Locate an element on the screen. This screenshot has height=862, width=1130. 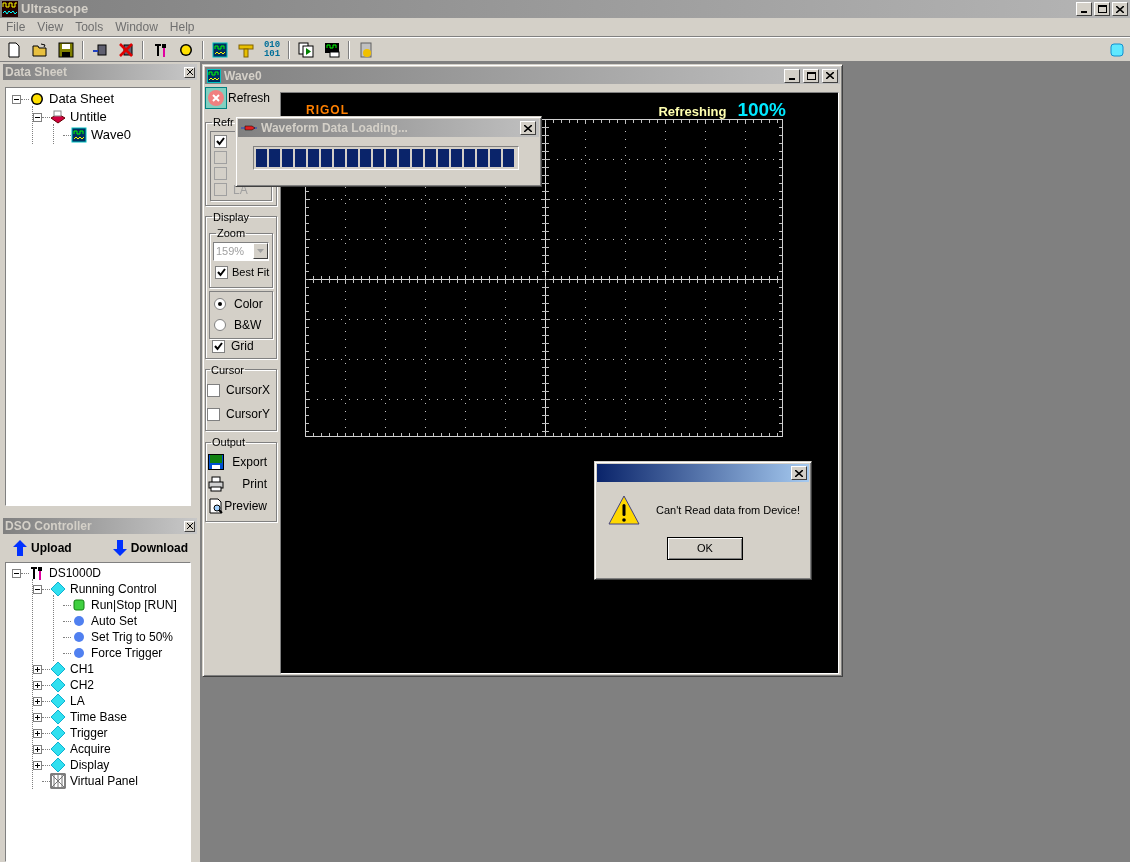
dropdown-arrow-icon is located at coordinates (261, 251).